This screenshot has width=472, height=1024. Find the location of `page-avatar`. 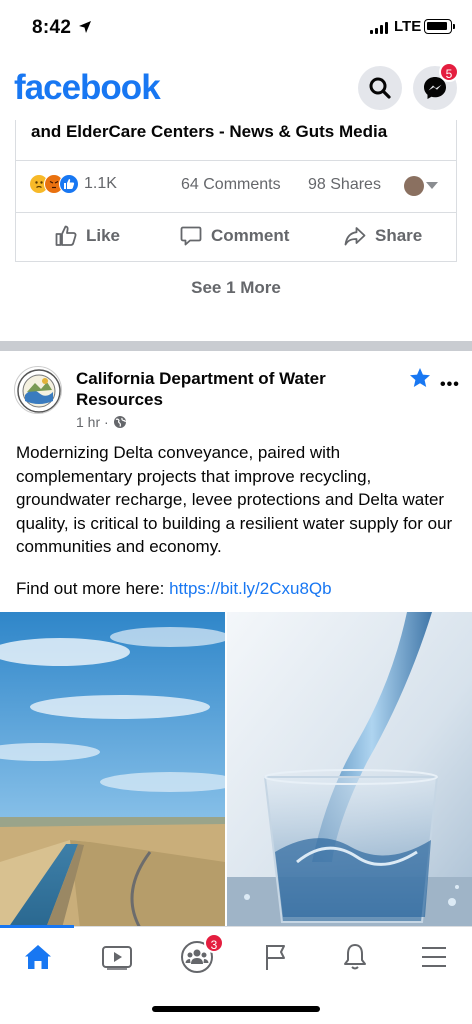

page-avatar is located at coordinates (38, 390).